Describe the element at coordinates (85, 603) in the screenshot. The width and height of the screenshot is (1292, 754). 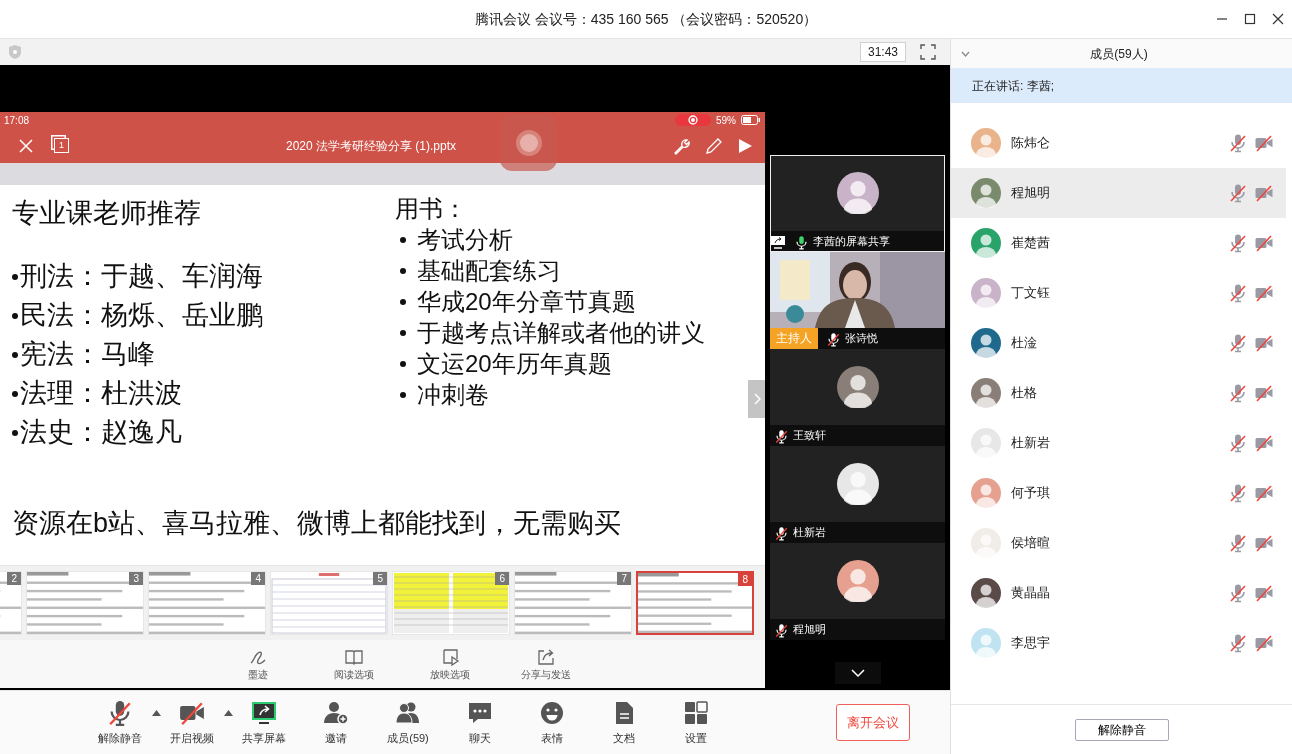
I see `slide-thumbnail: 3` at that location.